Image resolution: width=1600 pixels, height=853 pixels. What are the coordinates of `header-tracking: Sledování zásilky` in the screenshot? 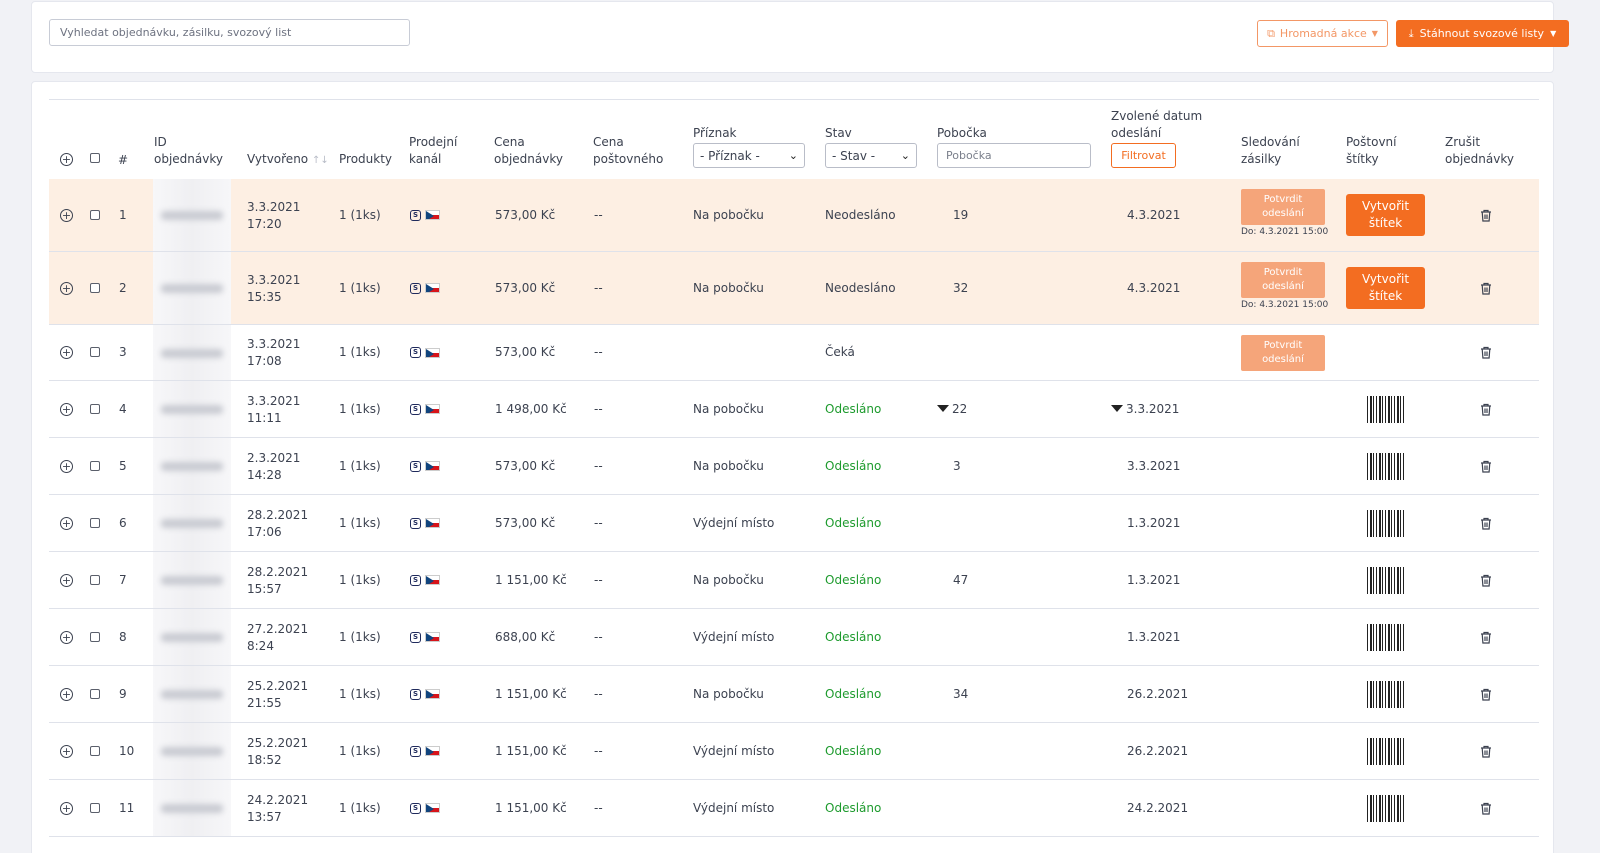 It's located at (1270, 150).